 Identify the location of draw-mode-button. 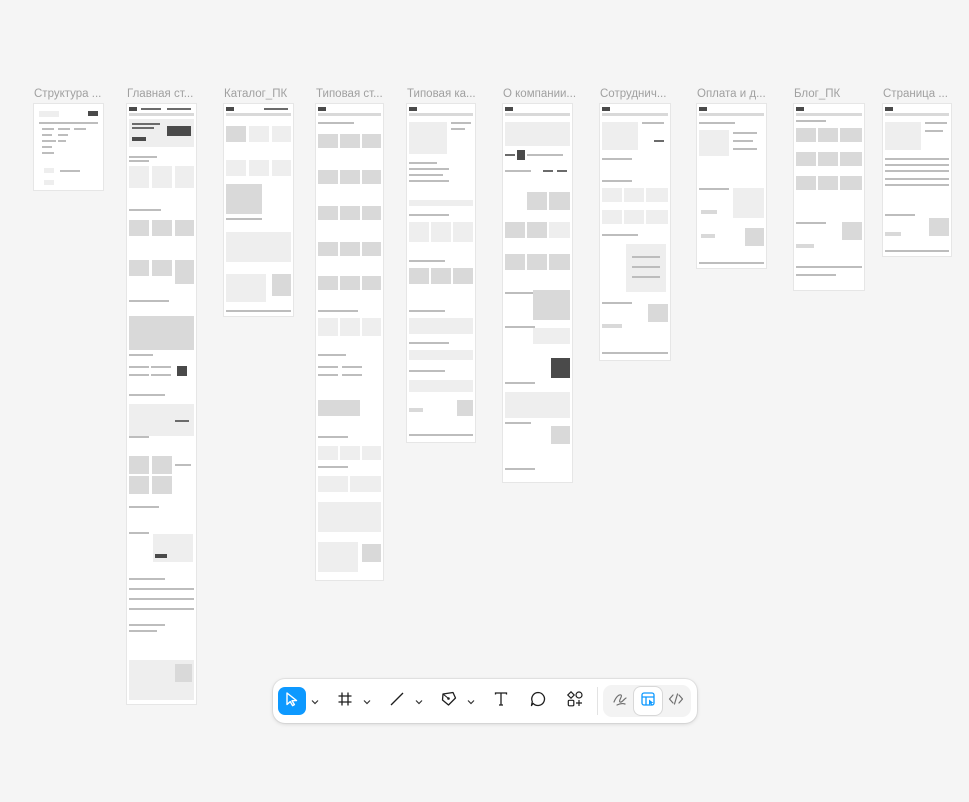
(620, 701).